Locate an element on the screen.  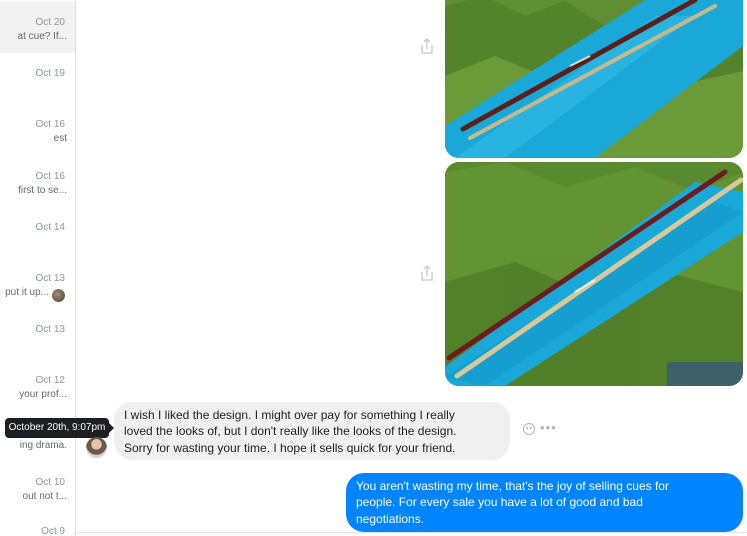
conversation-date: Oct 10 is located at coordinates (50, 482).